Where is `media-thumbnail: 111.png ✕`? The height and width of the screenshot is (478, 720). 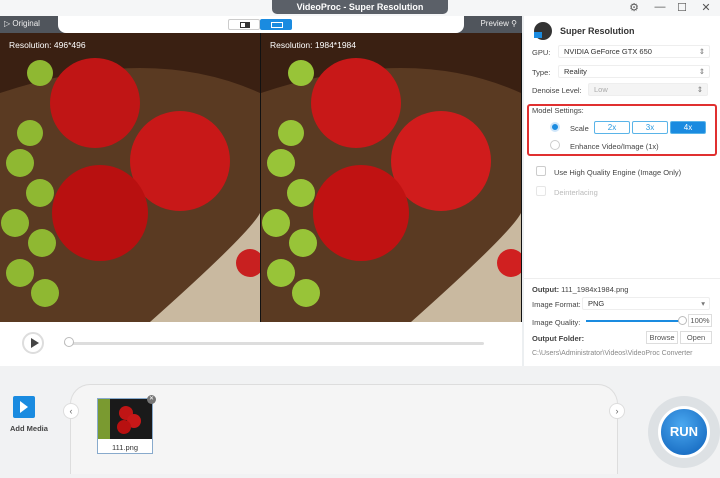 media-thumbnail: 111.png ✕ is located at coordinates (126, 424).